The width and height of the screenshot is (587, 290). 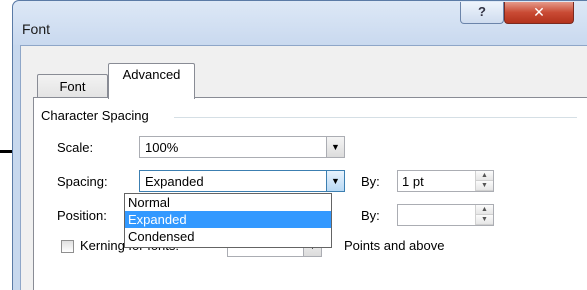 What do you see at coordinates (174, 181) in the screenshot?
I see `spacing-value: Expanded` at bounding box center [174, 181].